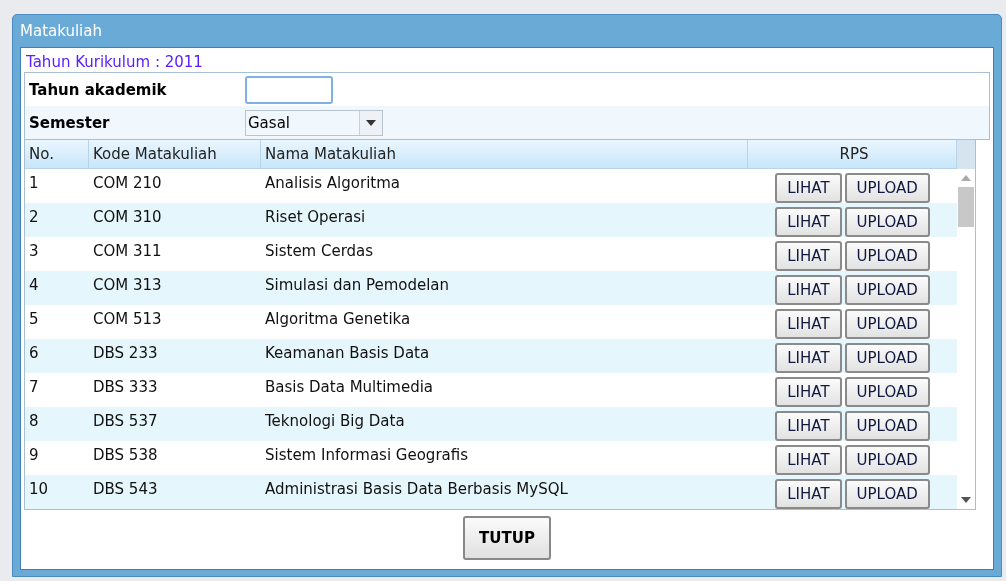  Describe the element at coordinates (115, 62) in the screenshot. I see `curriculum-year-label: Tahun Kurikulum : 2011` at that location.